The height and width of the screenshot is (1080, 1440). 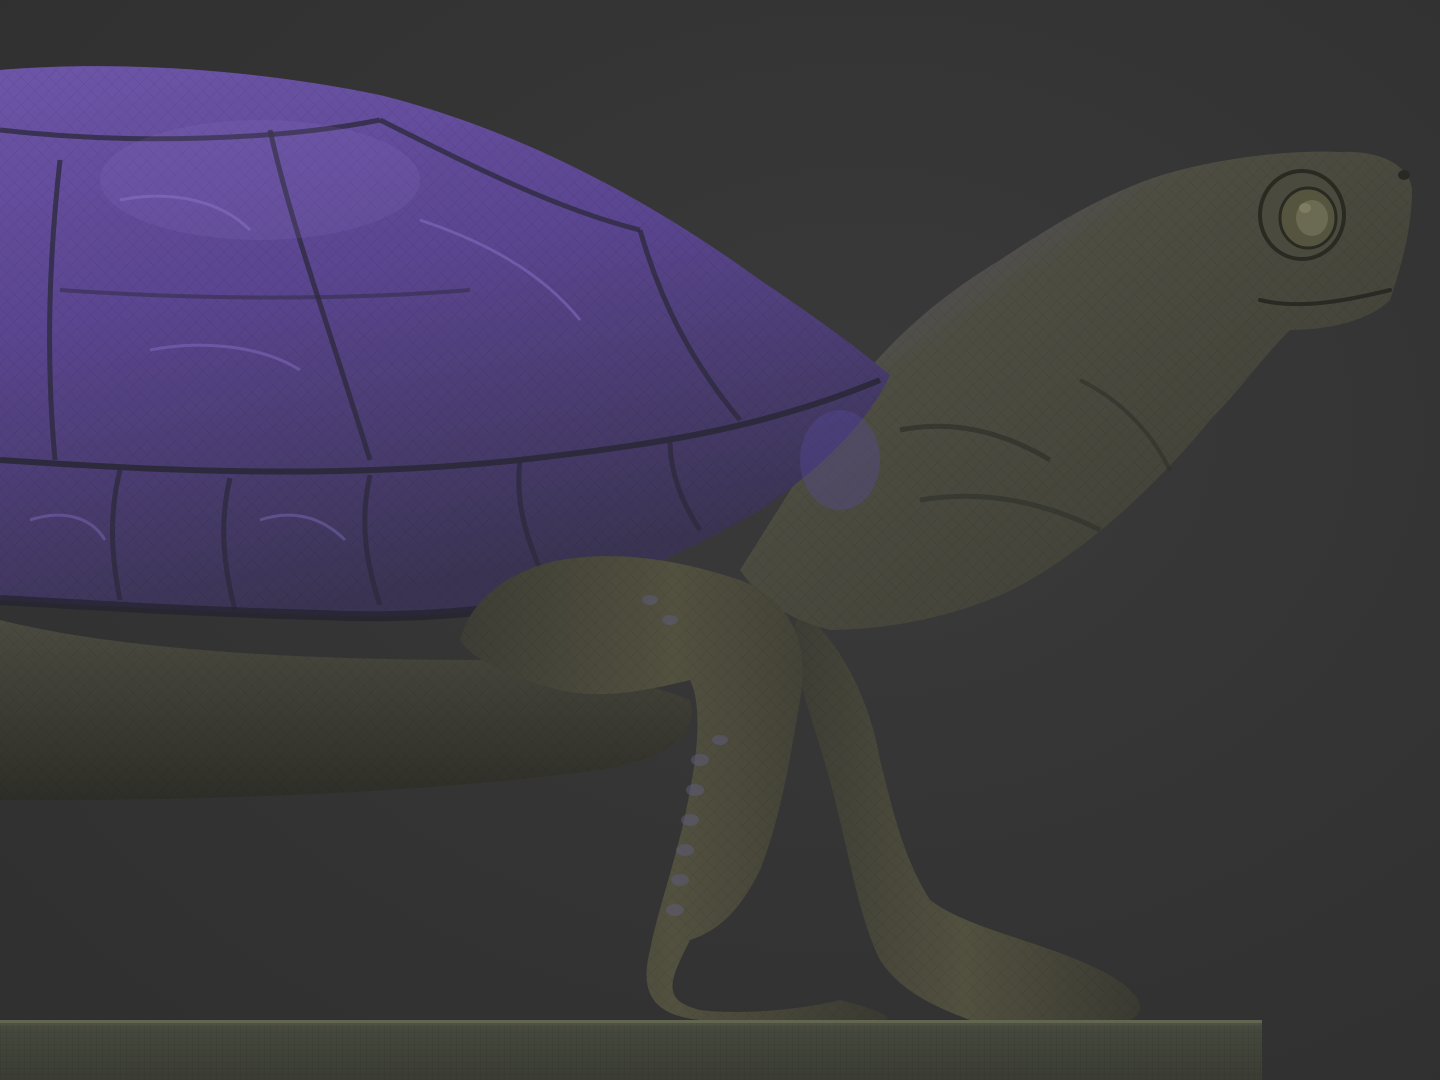 What do you see at coordinates (1404, 175) in the screenshot?
I see `nostril` at bounding box center [1404, 175].